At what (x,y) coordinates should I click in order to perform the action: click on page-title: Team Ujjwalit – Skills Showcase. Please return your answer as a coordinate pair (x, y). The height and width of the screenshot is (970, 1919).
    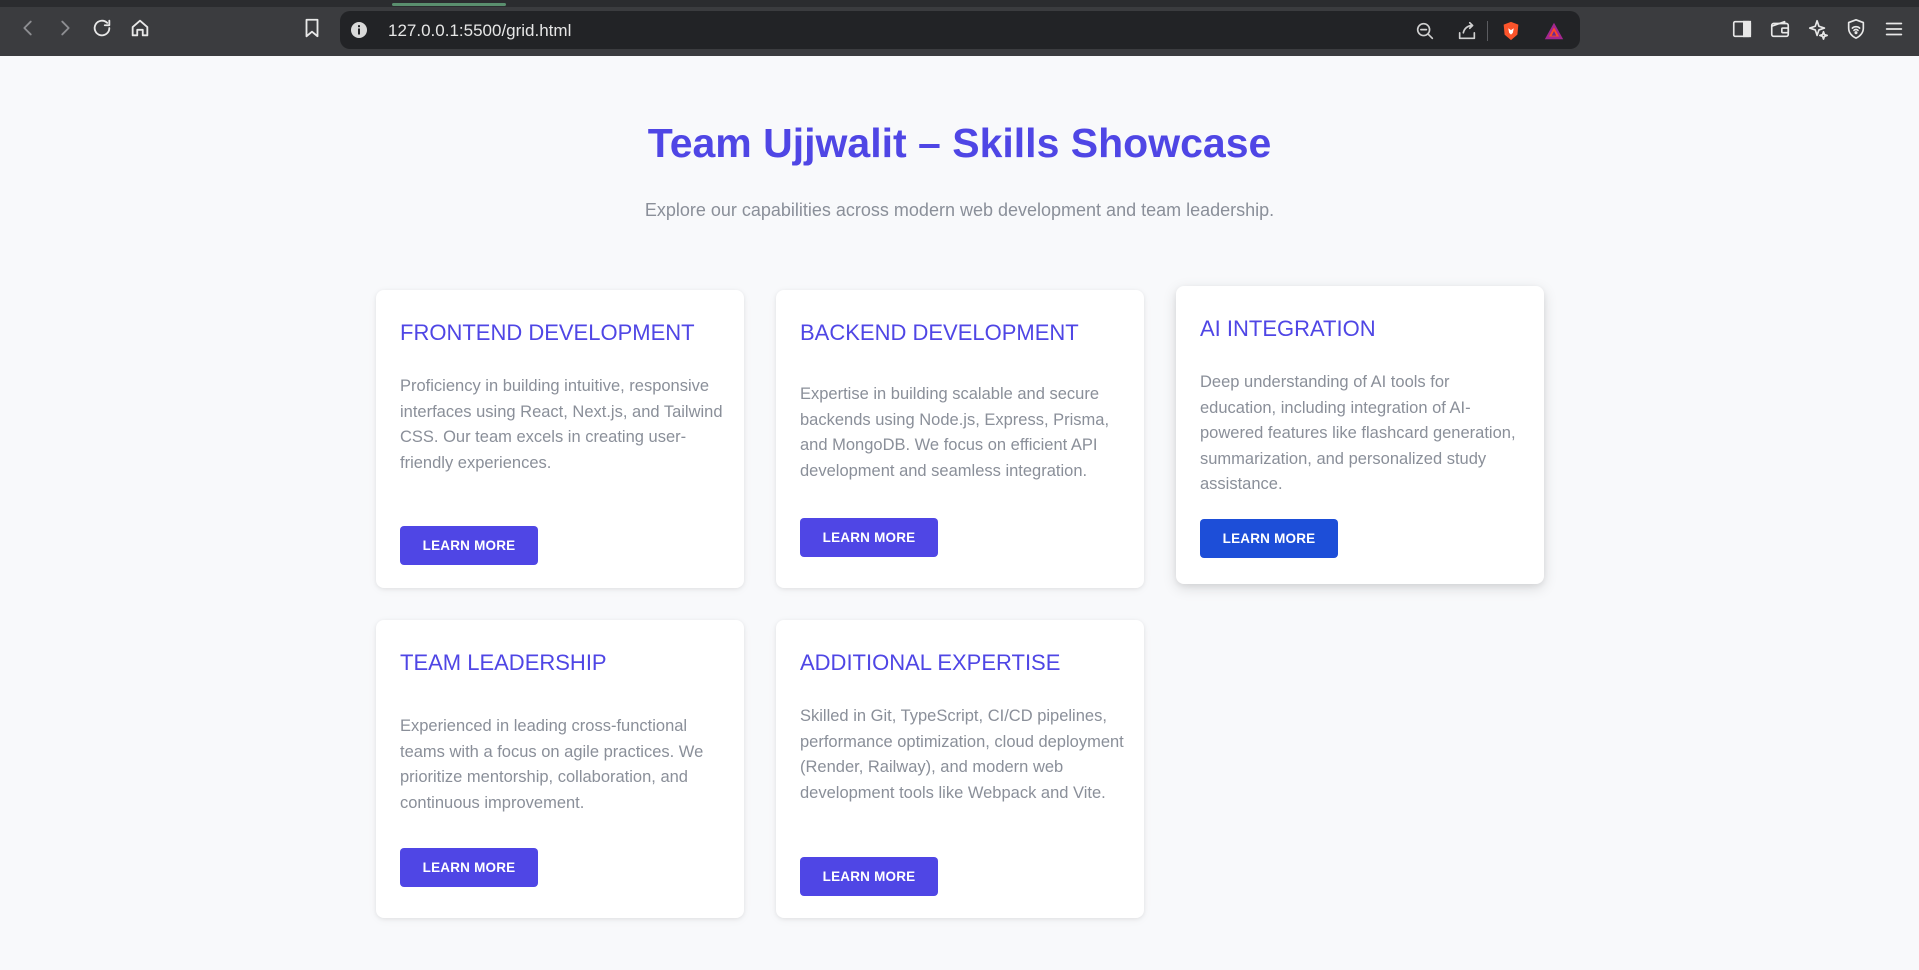
    Looking at the image, I should click on (959, 143).